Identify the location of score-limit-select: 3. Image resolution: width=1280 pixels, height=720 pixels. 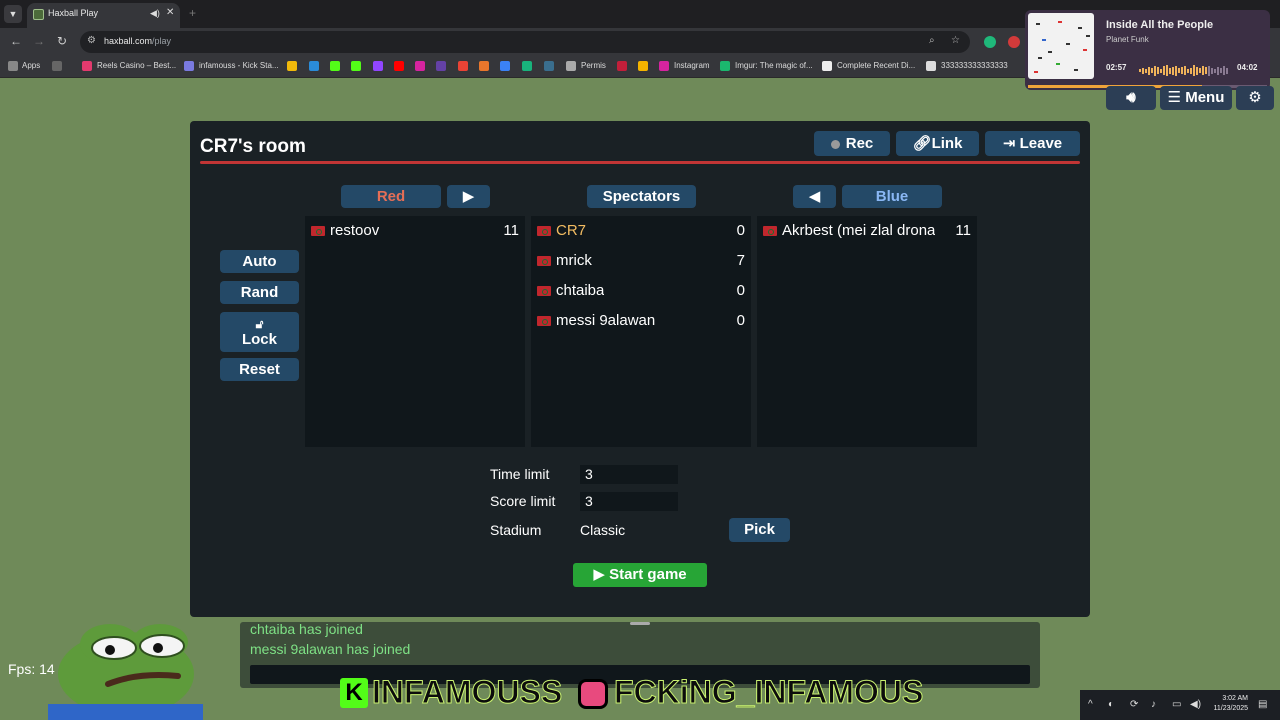
(629, 501).